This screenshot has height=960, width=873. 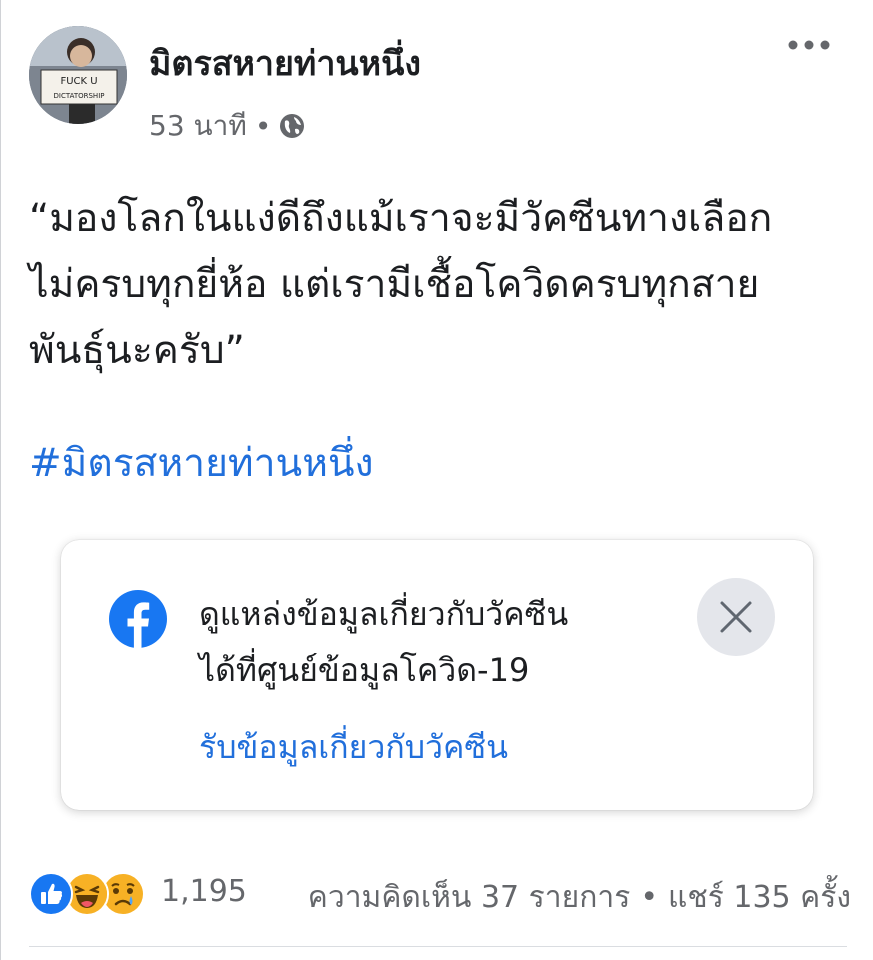 I want to click on reaction-icons, so click(x=87, y=894).